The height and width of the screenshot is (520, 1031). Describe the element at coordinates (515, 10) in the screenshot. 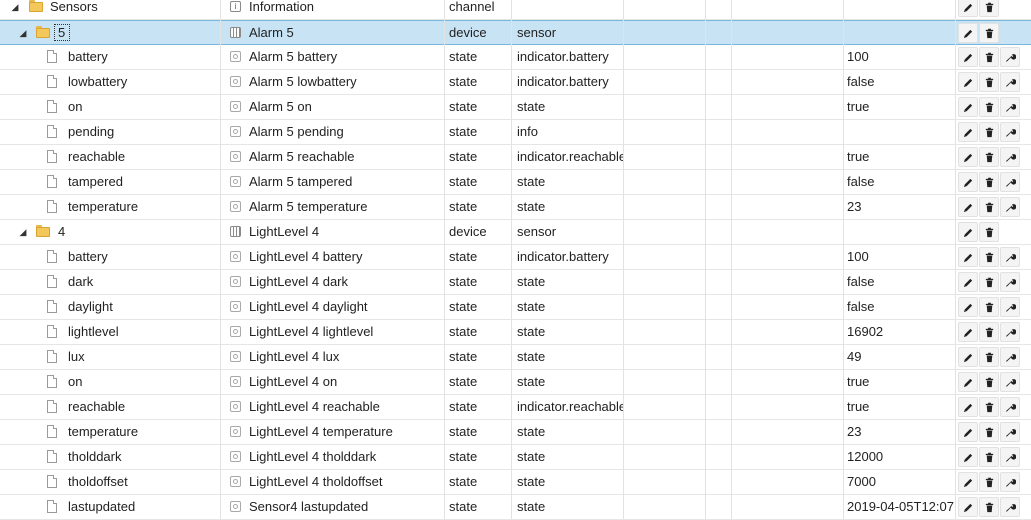

I see `tree-row-sensors: ◢ Sensors i Information channel` at that location.